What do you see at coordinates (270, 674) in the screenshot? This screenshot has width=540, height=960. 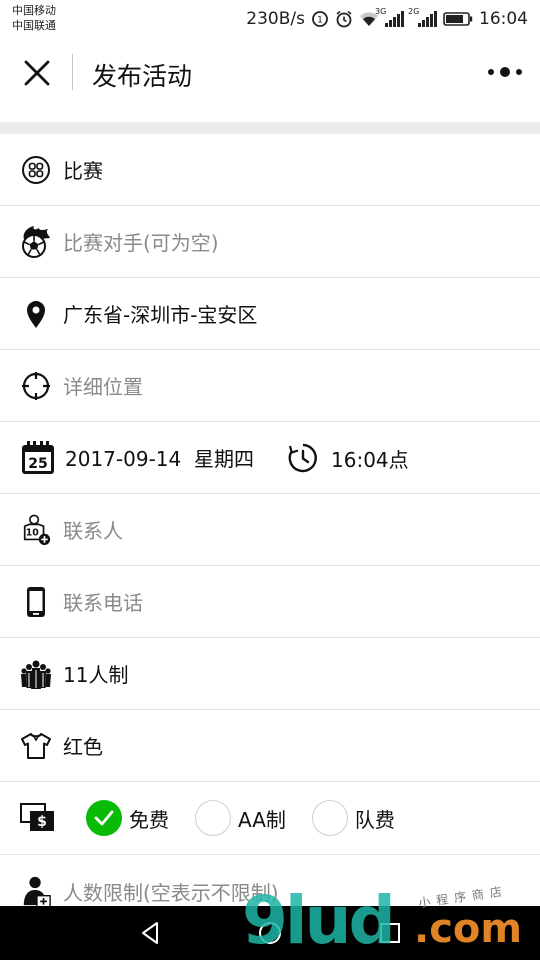 I see `team-size-row: 11人制` at bounding box center [270, 674].